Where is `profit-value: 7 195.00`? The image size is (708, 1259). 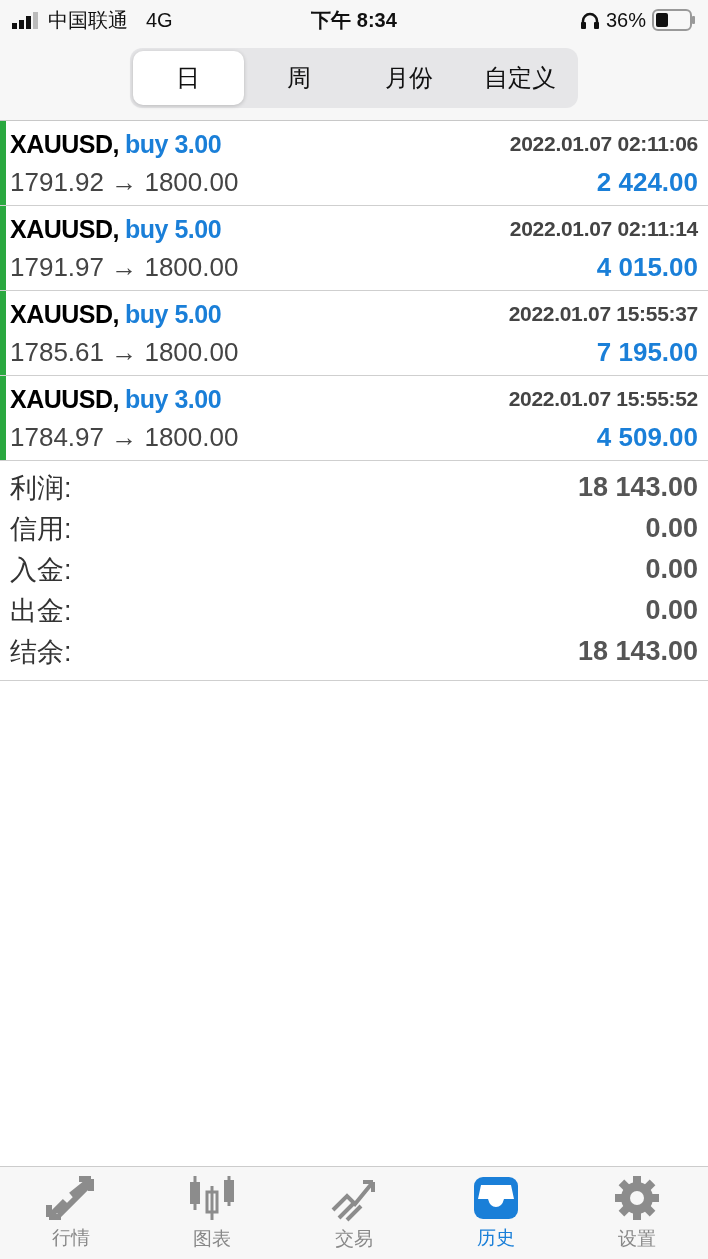
profit-value: 7 195.00 is located at coordinates (647, 352).